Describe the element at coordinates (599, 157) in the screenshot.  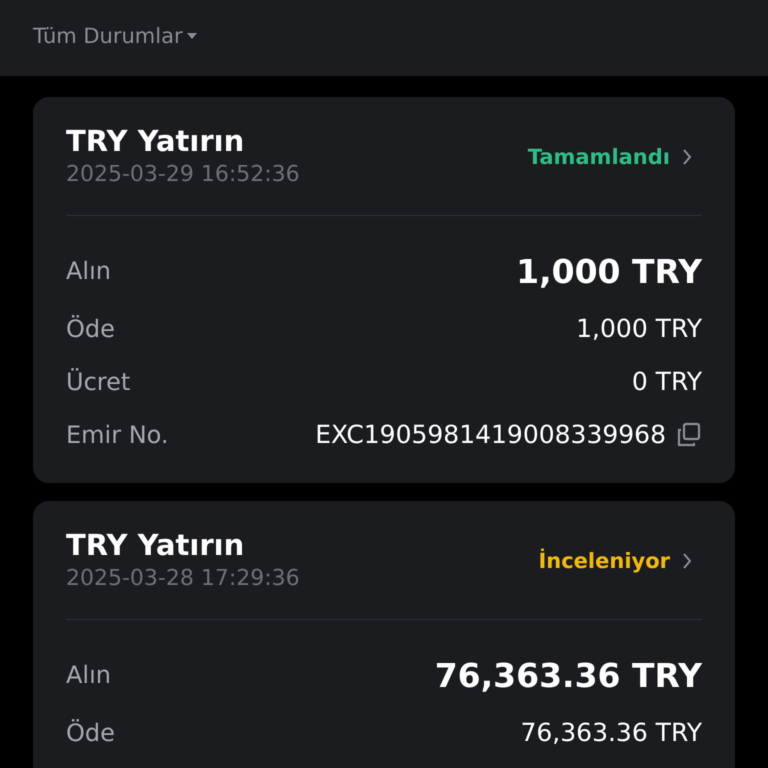
I see `order-status: Tamamlandı` at that location.